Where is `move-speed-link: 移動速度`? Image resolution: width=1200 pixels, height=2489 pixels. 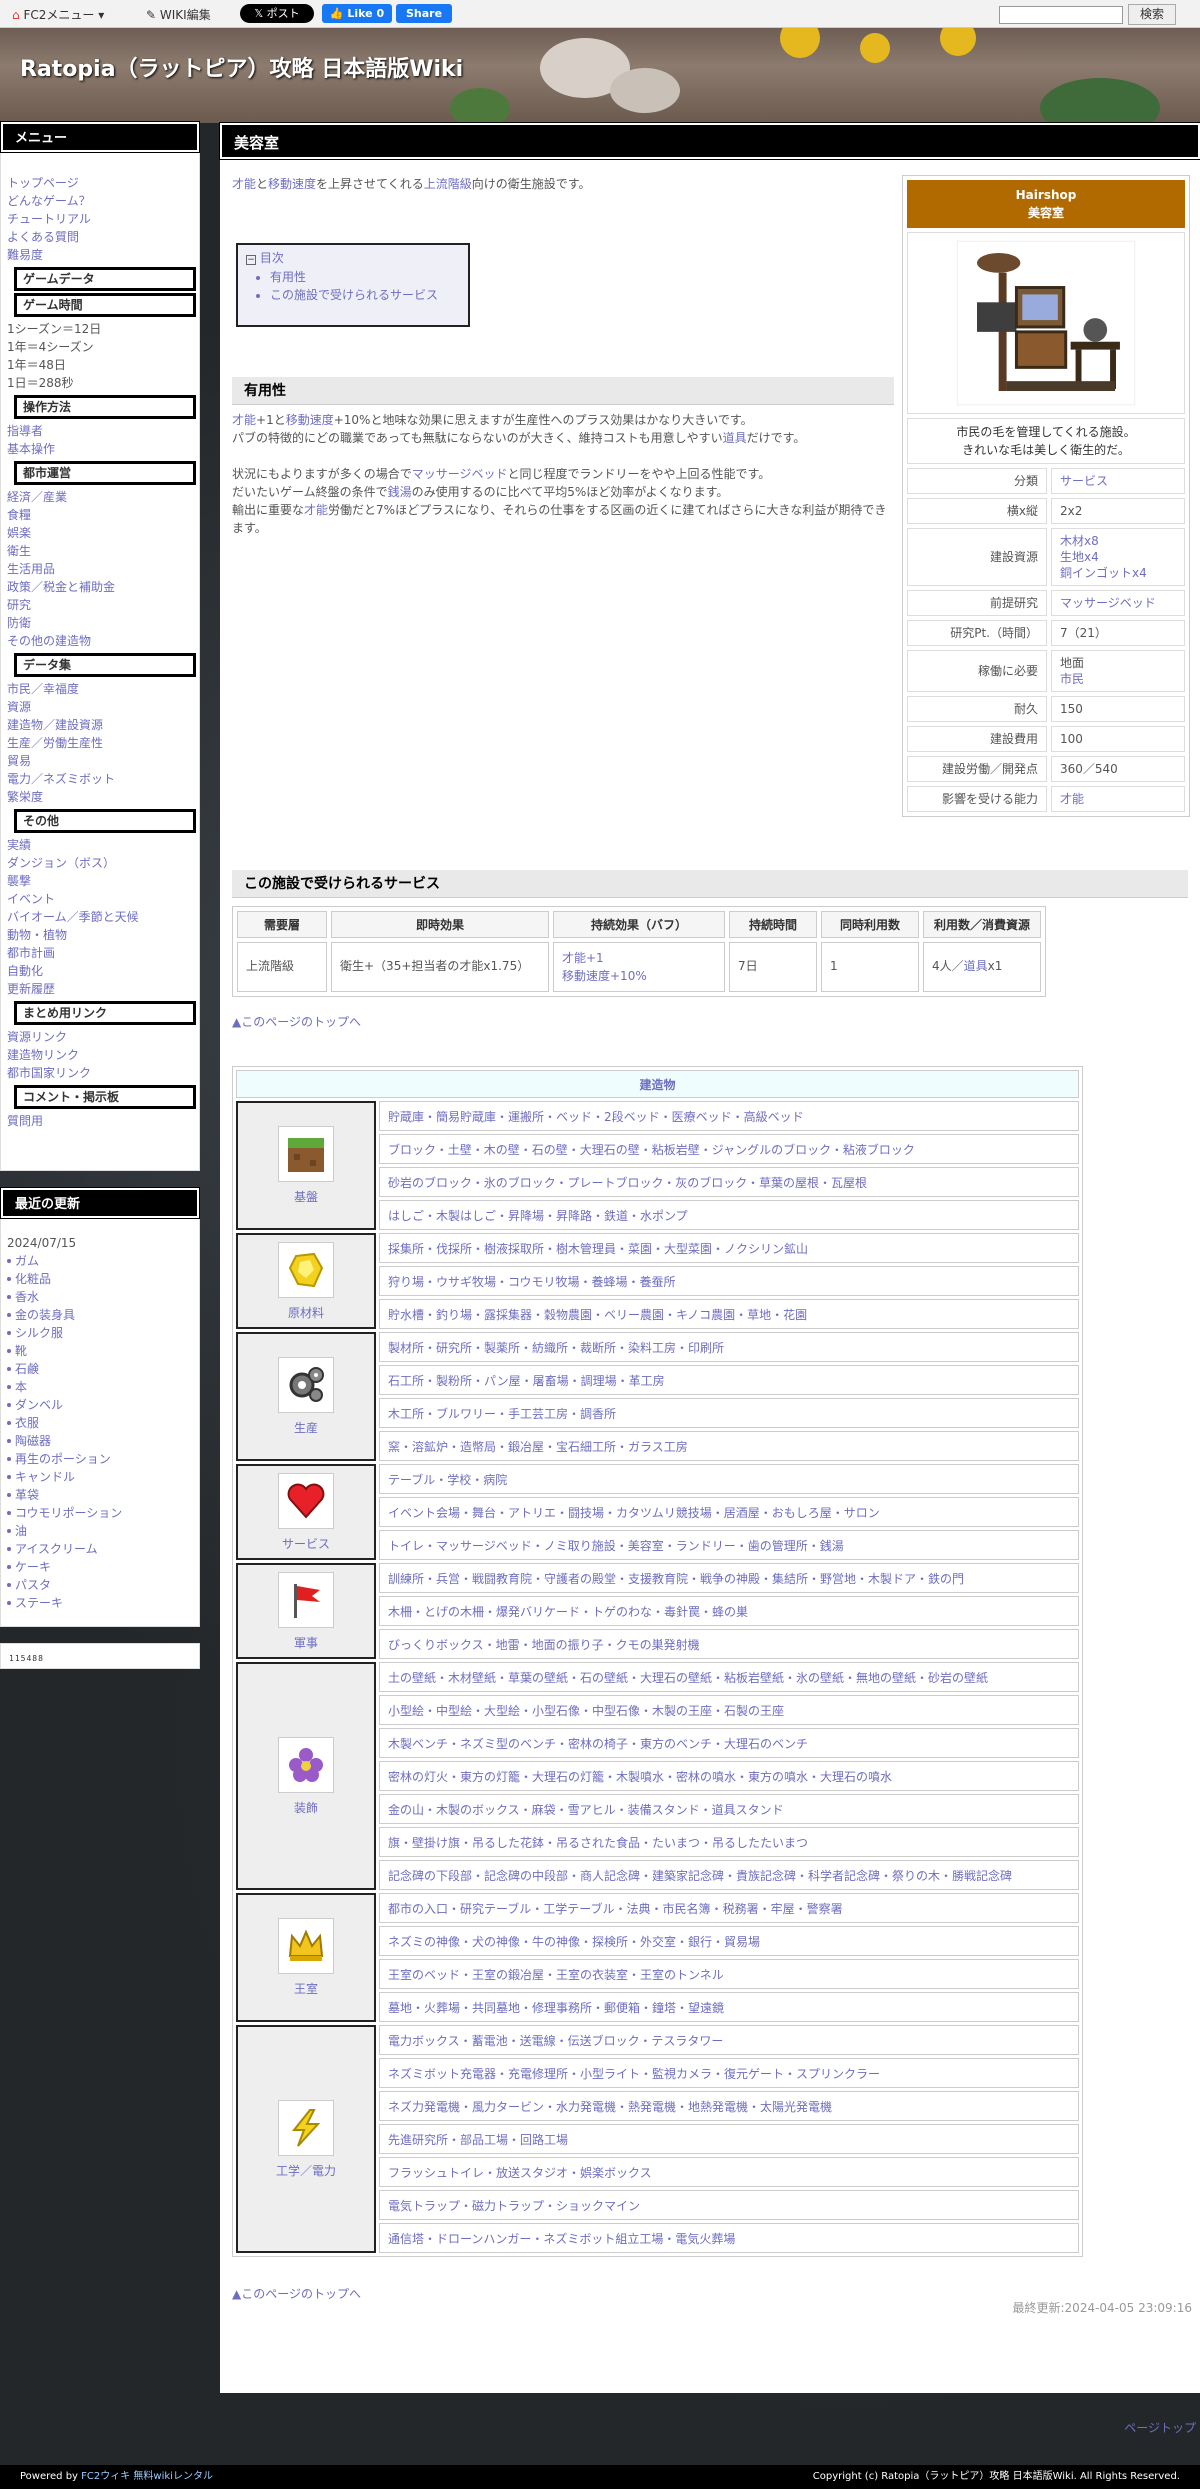 move-speed-link: 移動速度 is located at coordinates (292, 184).